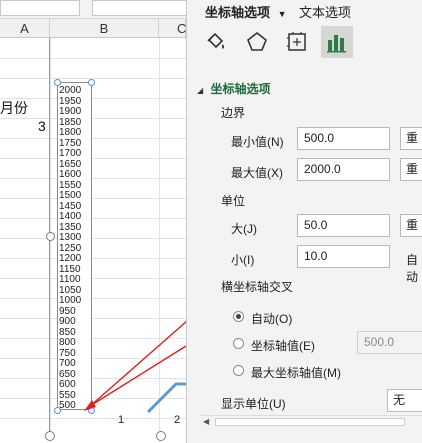 This screenshot has width=422, height=443. Describe the element at coordinates (200, 90) in the screenshot. I see `collapse-triangle-icon: ◢` at that location.